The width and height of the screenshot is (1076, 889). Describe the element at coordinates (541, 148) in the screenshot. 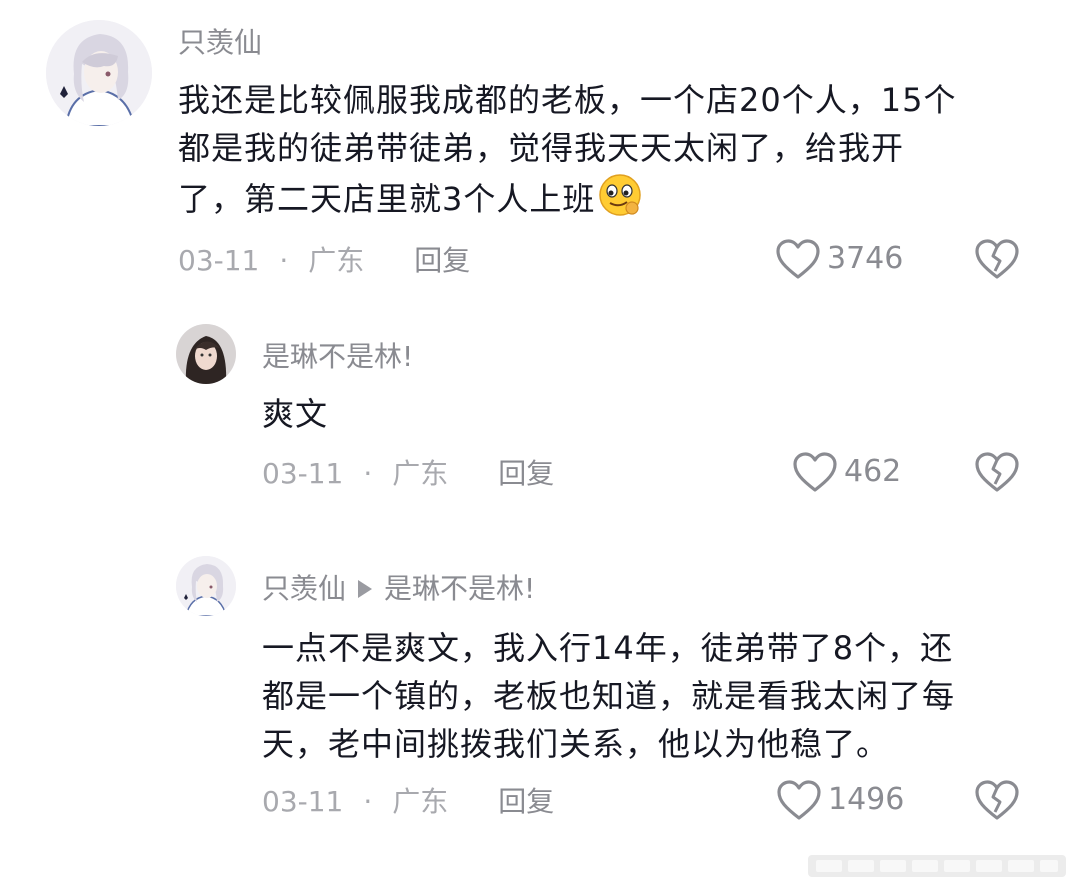

I see `comment-text-line: 都是我的徒弟带徒弟，觉得我天天太闲了，给我开` at that location.